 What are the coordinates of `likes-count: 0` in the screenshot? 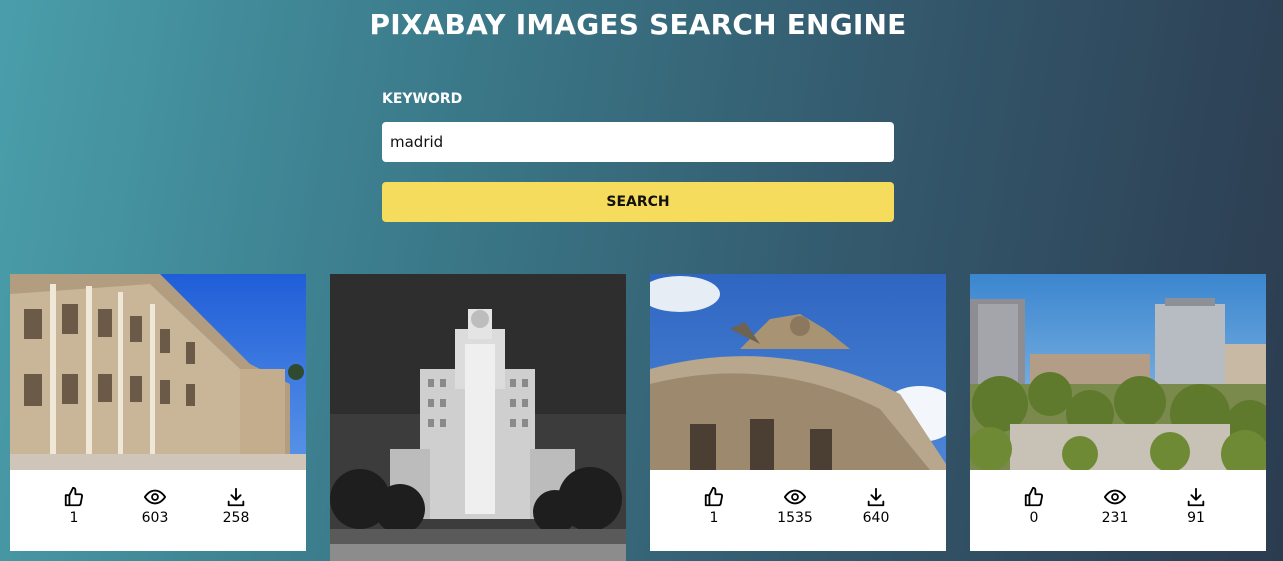 It's located at (1034, 518).